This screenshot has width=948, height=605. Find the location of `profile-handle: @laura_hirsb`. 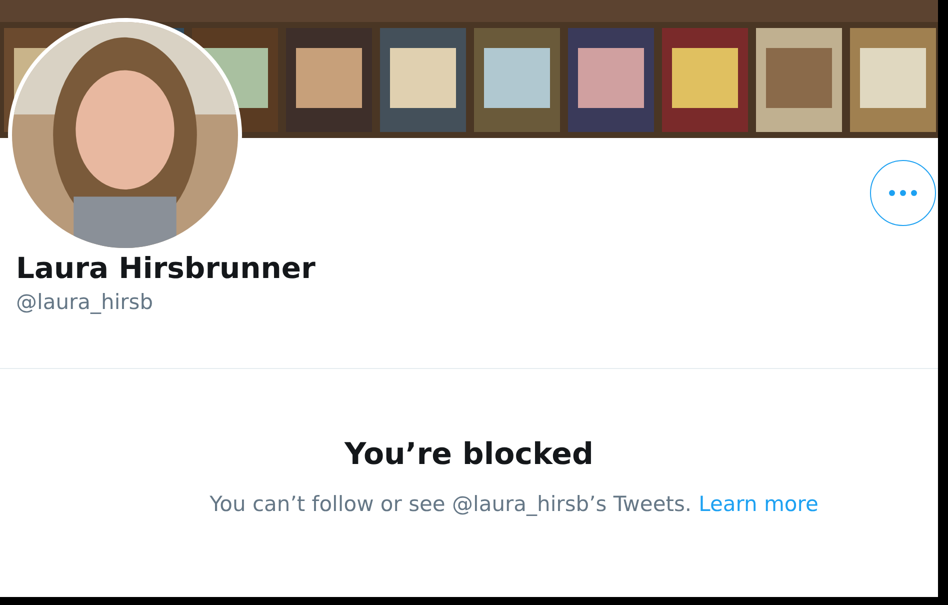

profile-handle: @laura_hirsb is located at coordinates (85, 302).